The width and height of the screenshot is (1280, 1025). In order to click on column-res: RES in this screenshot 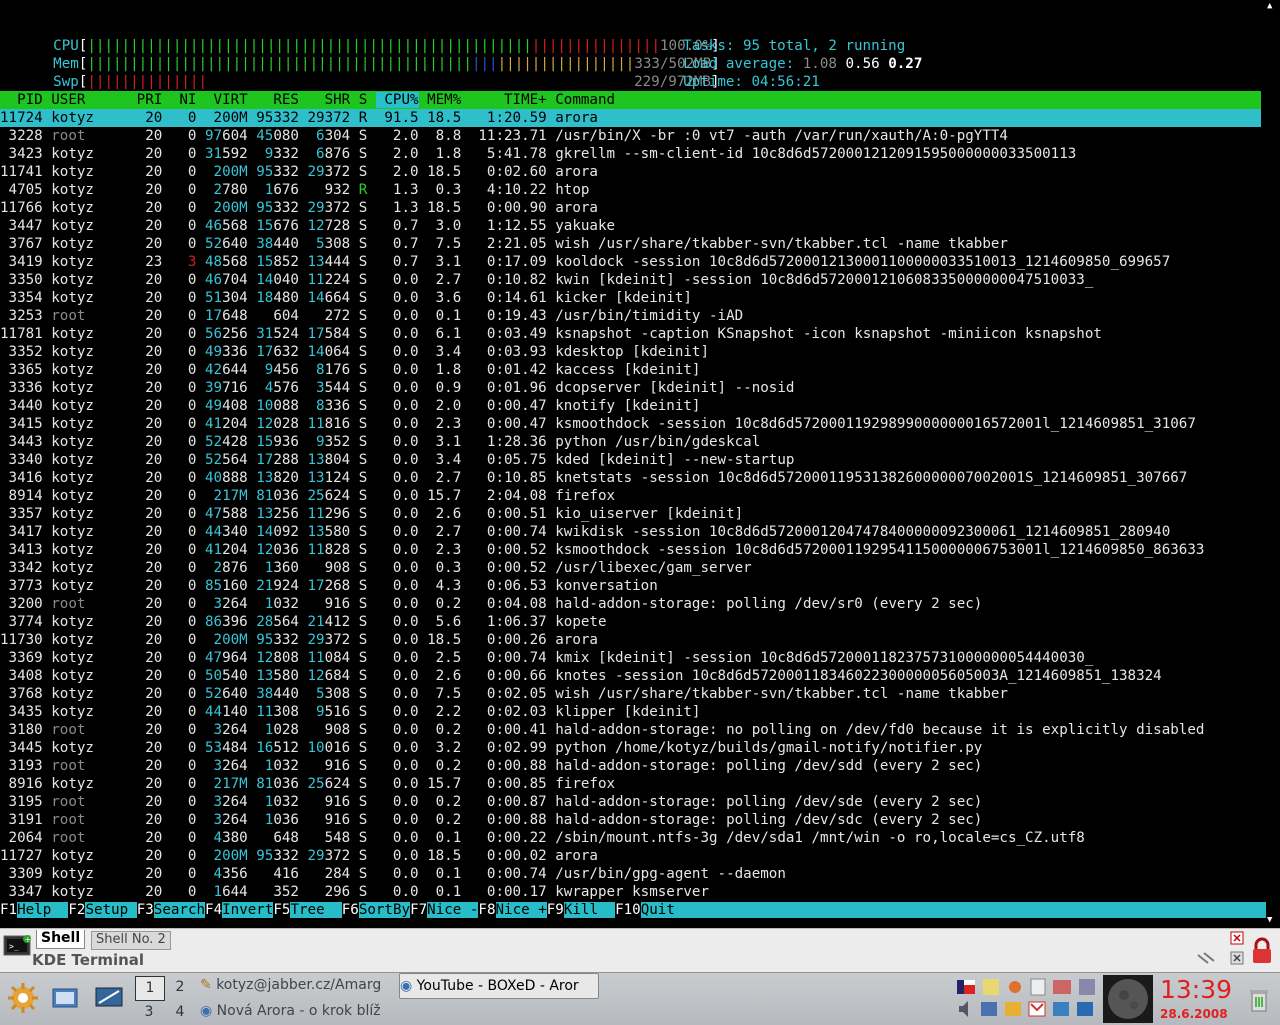, I will do `click(273, 100)`.